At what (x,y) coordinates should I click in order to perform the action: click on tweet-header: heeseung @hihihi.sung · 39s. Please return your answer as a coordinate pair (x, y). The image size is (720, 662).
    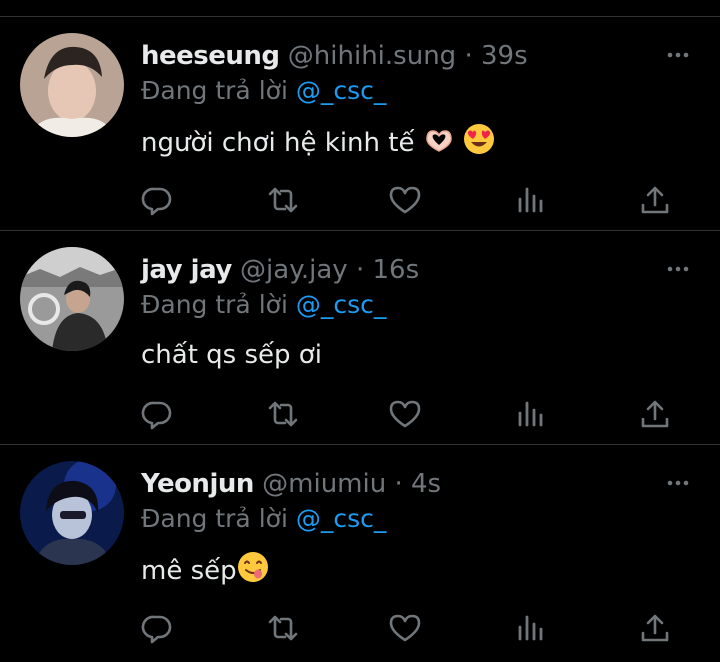
    Looking at the image, I should click on (334, 56).